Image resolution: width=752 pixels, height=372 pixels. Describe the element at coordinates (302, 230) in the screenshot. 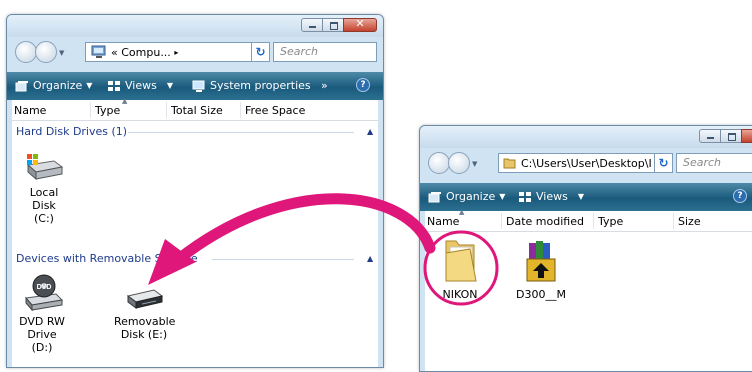

I see `drag-arrow` at that location.